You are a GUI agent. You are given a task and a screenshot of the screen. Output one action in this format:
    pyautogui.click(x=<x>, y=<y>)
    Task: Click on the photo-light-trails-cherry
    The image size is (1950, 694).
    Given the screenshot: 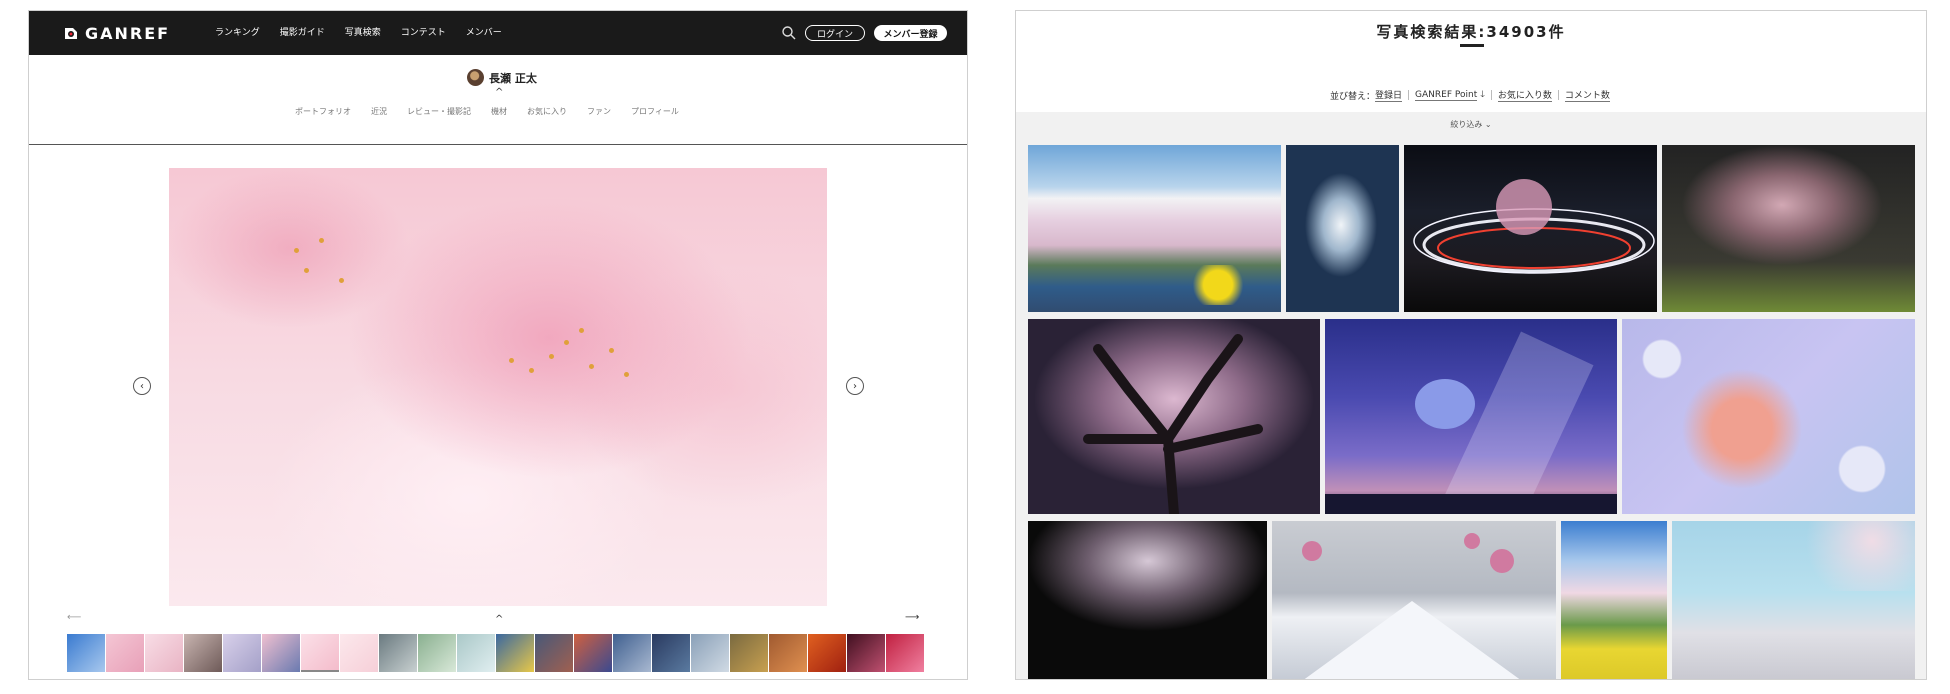 What is the action you would take?
    pyautogui.click(x=1530, y=228)
    